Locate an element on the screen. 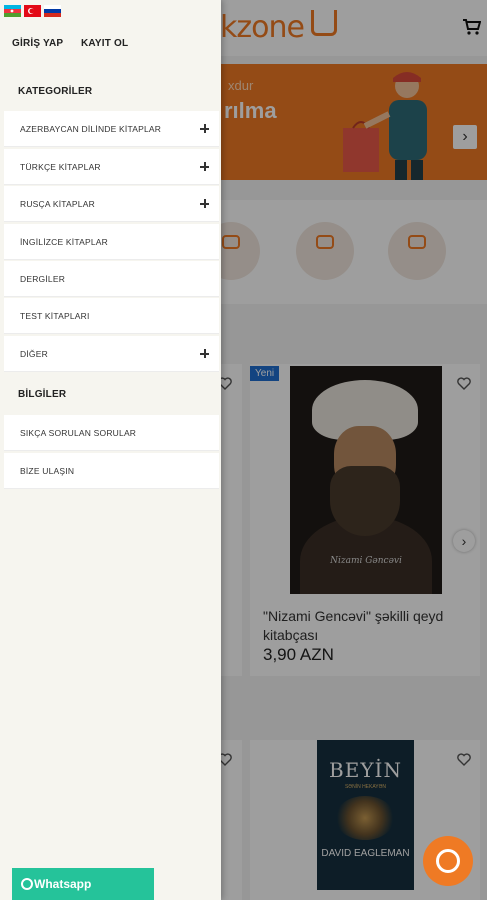  chat-bubble-icon is located at coordinates (448, 861).